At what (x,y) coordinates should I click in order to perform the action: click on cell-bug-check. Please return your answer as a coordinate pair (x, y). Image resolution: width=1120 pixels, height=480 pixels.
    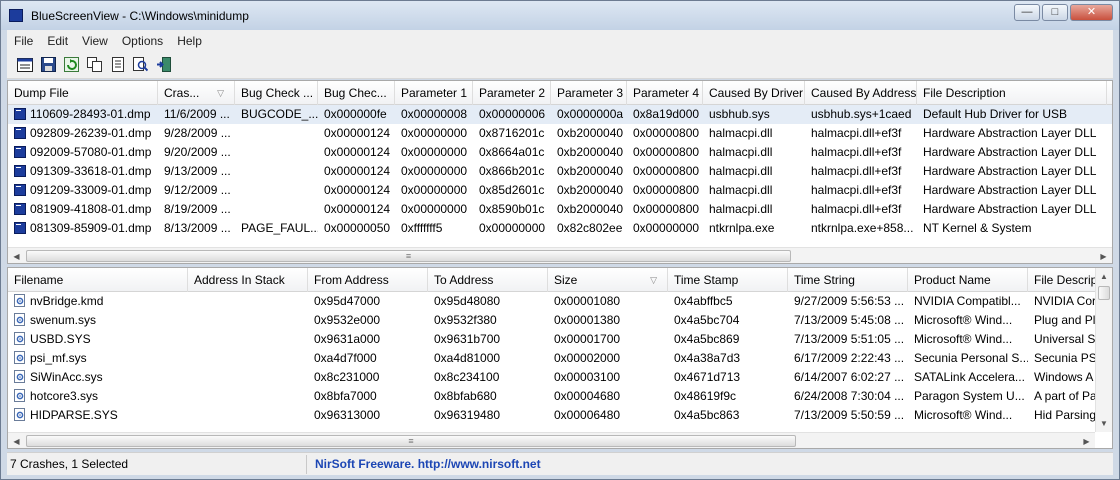
    Looking at the image, I should click on (276, 152).